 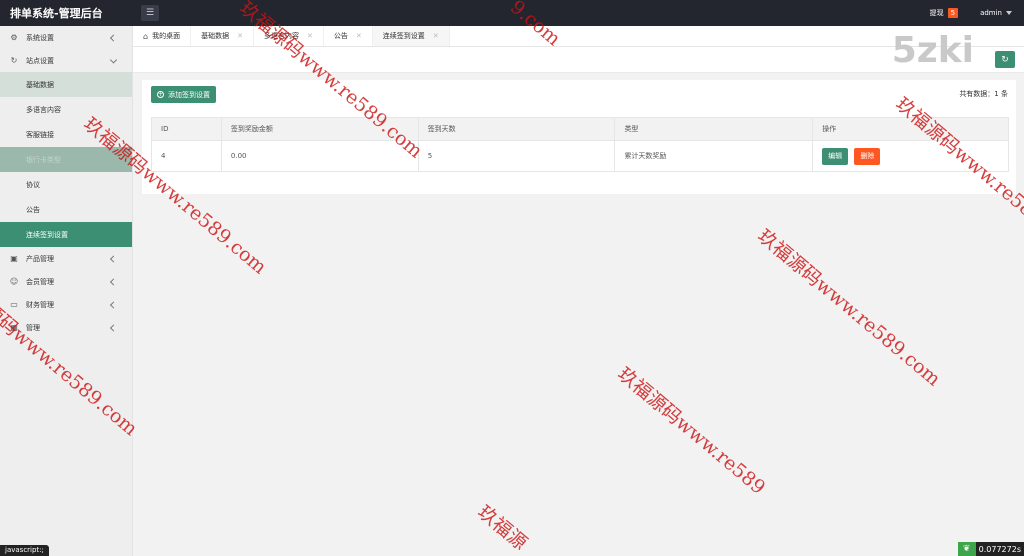 I want to click on withdraw-badge: 5, so click(x=953, y=13).